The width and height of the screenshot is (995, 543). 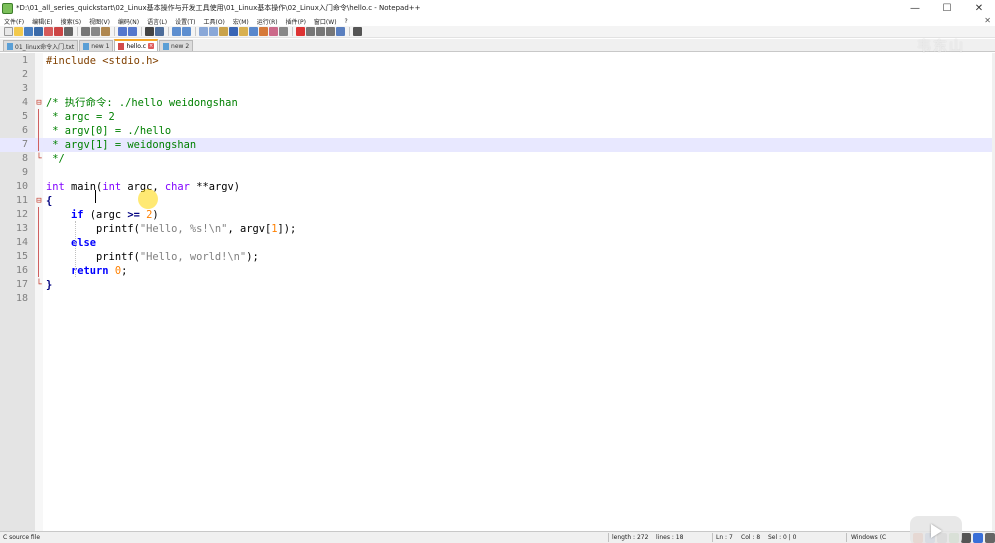 What do you see at coordinates (283, 31) in the screenshot?
I see `folder-workspace-icon` at bounding box center [283, 31].